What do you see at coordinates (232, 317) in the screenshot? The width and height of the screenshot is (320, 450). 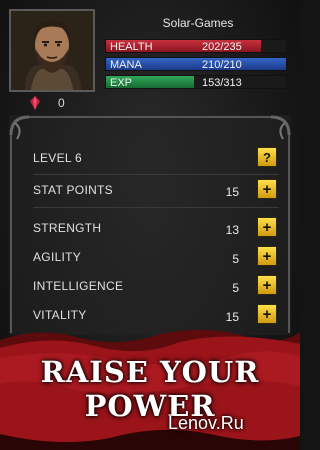 I see `vitality-value: 15` at bounding box center [232, 317].